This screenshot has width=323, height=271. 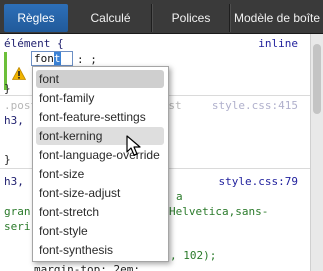 What do you see at coordinates (100, 98) in the screenshot?
I see `autocomplete-item-font-family: font-family` at bounding box center [100, 98].